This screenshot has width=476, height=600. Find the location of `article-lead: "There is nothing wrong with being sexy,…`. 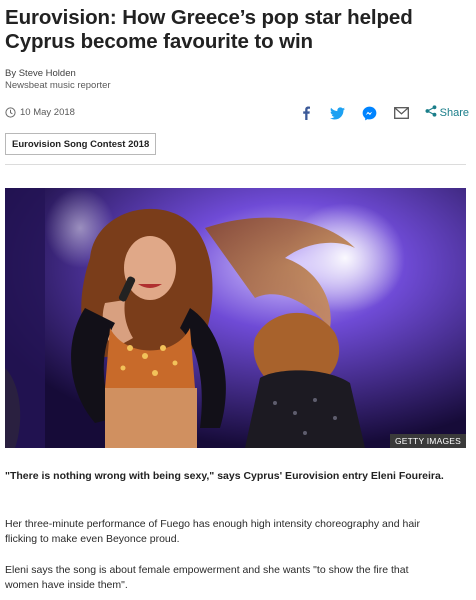

article-lead: "There is nothing wrong with being sexy,… is located at coordinates (224, 476).